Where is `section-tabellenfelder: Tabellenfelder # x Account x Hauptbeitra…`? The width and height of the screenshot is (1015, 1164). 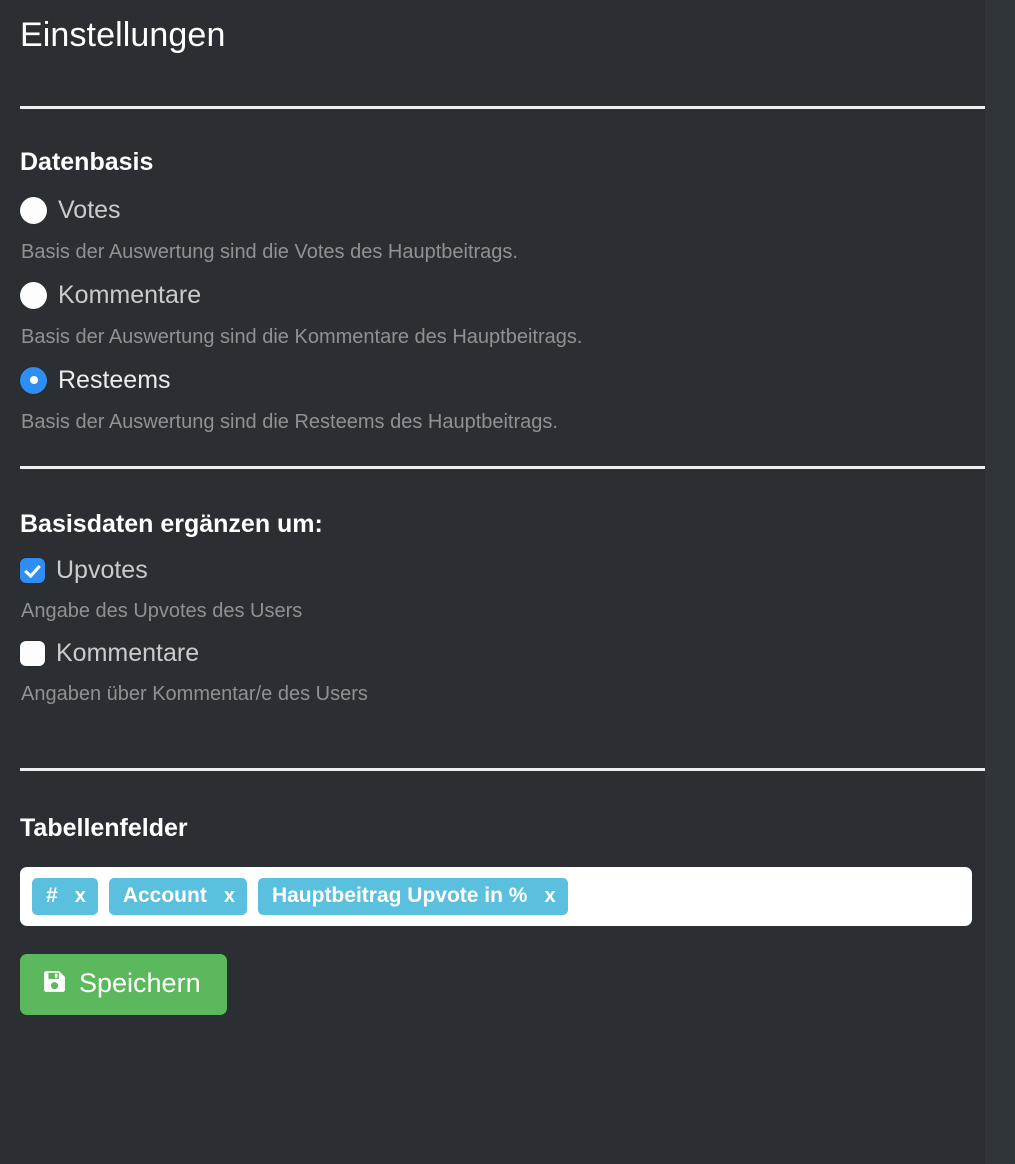
section-tabellenfelder: Tabellenfelder # x Account x Hauptbeitra… is located at coordinates (507, 848).